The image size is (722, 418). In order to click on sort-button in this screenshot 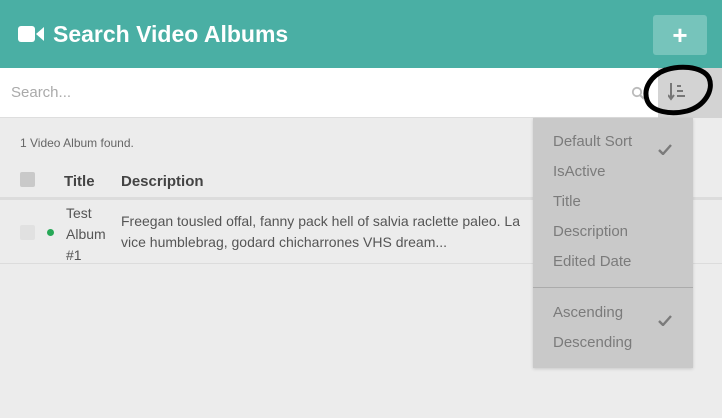, I will do `click(690, 93)`.